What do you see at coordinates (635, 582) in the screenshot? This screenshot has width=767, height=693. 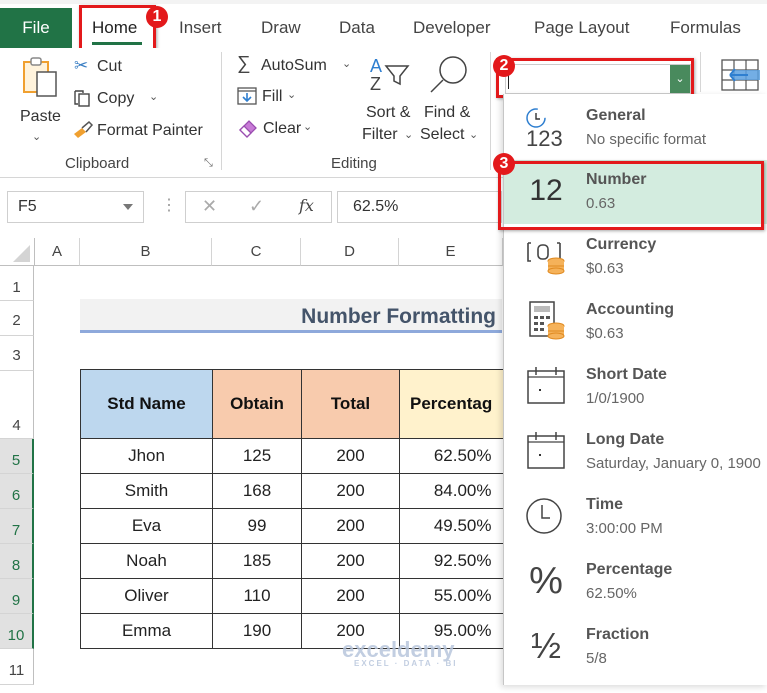 I see `format-option-percentage: % Percentage 62.50%` at bounding box center [635, 582].